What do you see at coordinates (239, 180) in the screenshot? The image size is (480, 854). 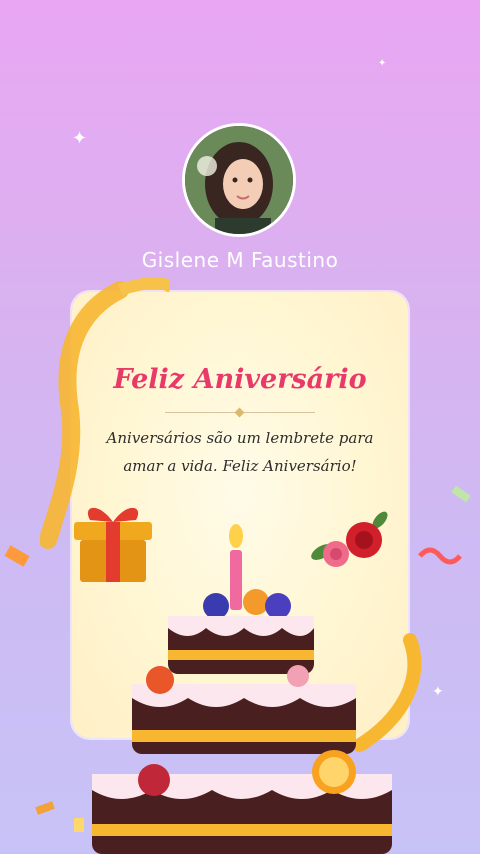 I see `avatar` at bounding box center [239, 180].